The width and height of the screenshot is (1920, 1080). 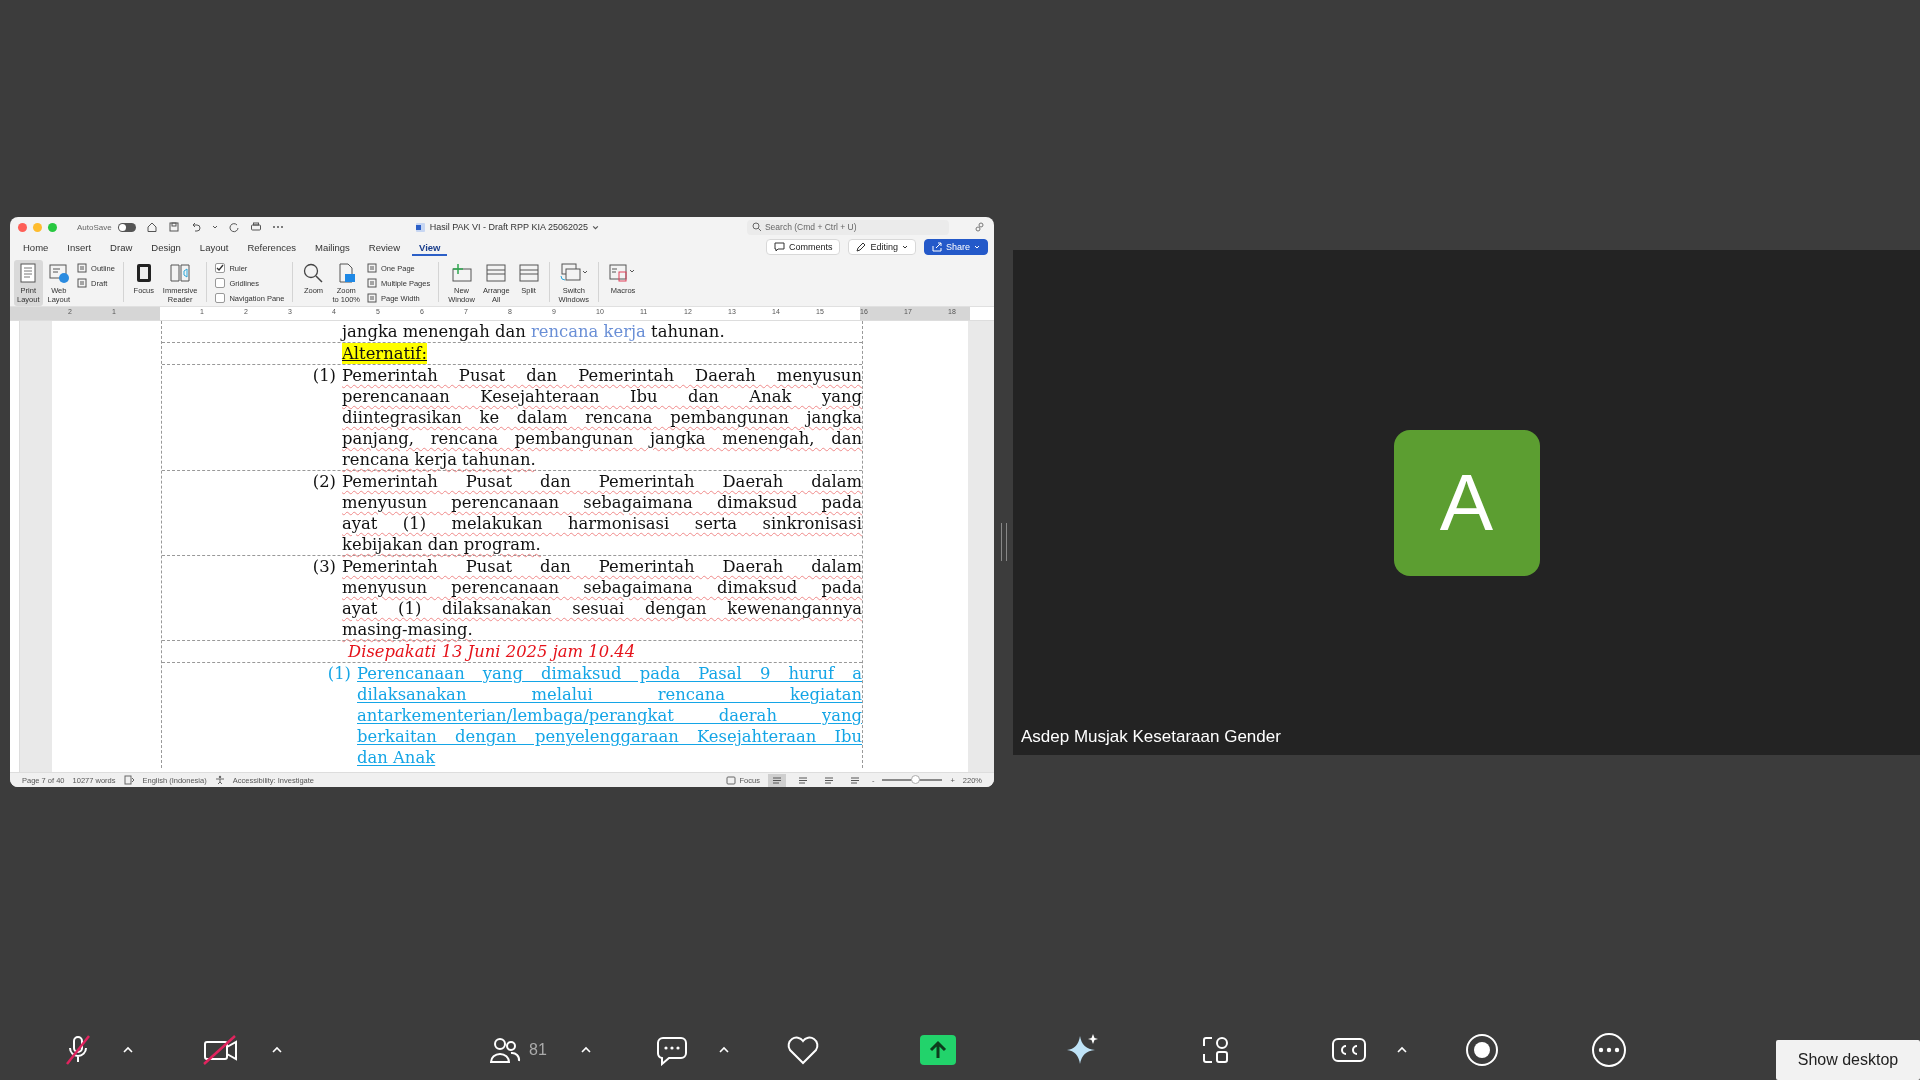 I want to click on print-icon, so click(x=255, y=227).